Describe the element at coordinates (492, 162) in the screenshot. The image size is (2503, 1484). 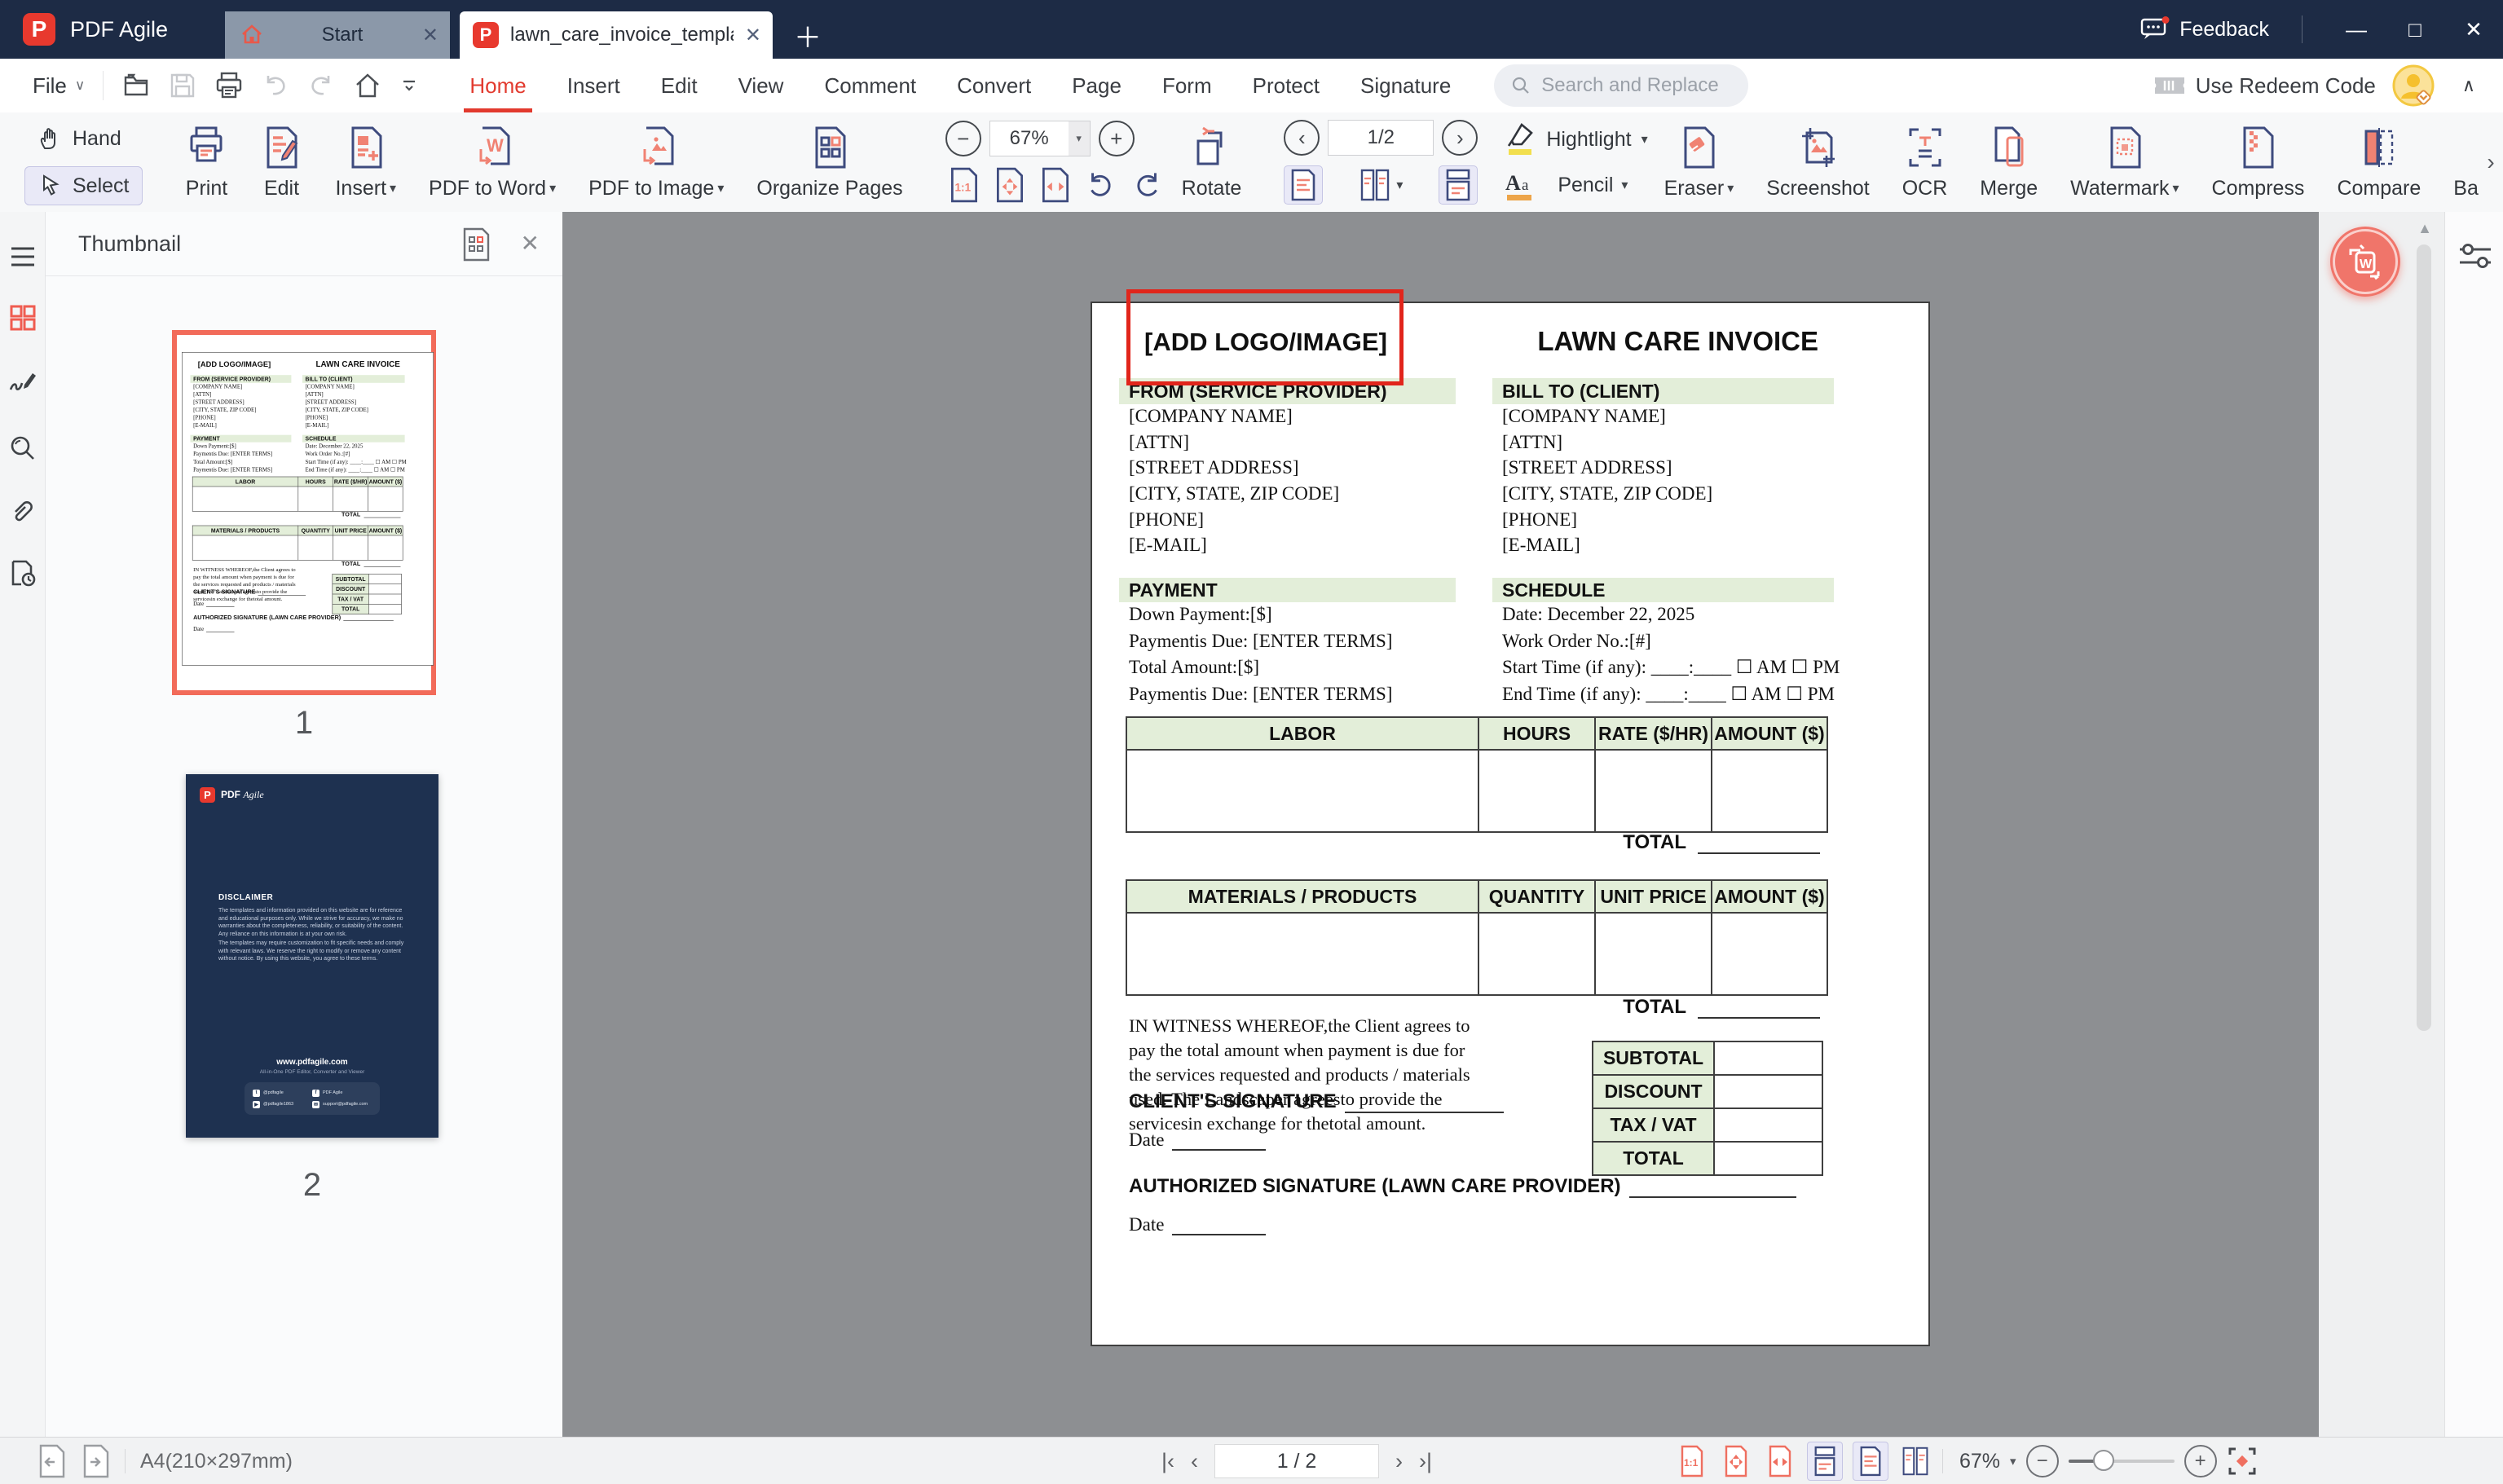
I see `pdf-to-word-button: W PDF to Word ▾` at that location.